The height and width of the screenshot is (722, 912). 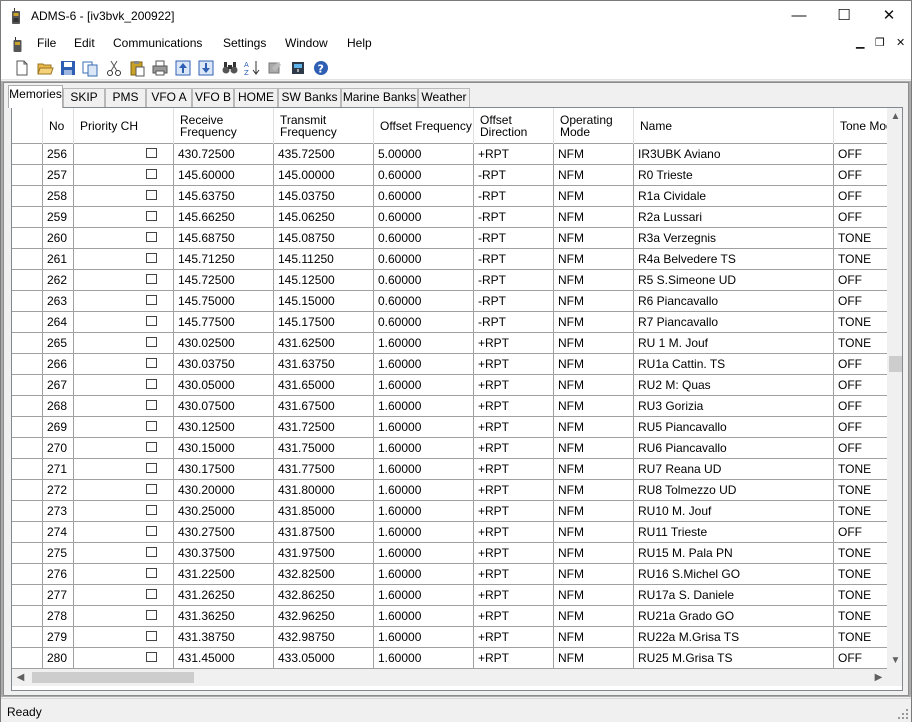 What do you see at coordinates (324, 448) in the screenshot?
I see `transmit-frequency-cell: 431.75000` at bounding box center [324, 448].